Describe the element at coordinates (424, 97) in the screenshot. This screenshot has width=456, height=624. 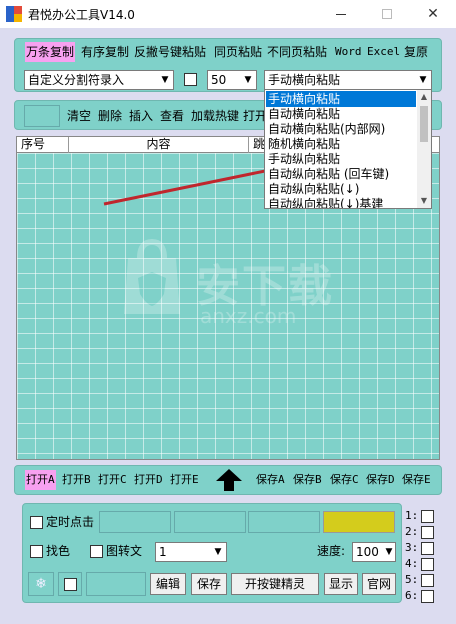
I see `scroll-up-icon: ▲` at that location.